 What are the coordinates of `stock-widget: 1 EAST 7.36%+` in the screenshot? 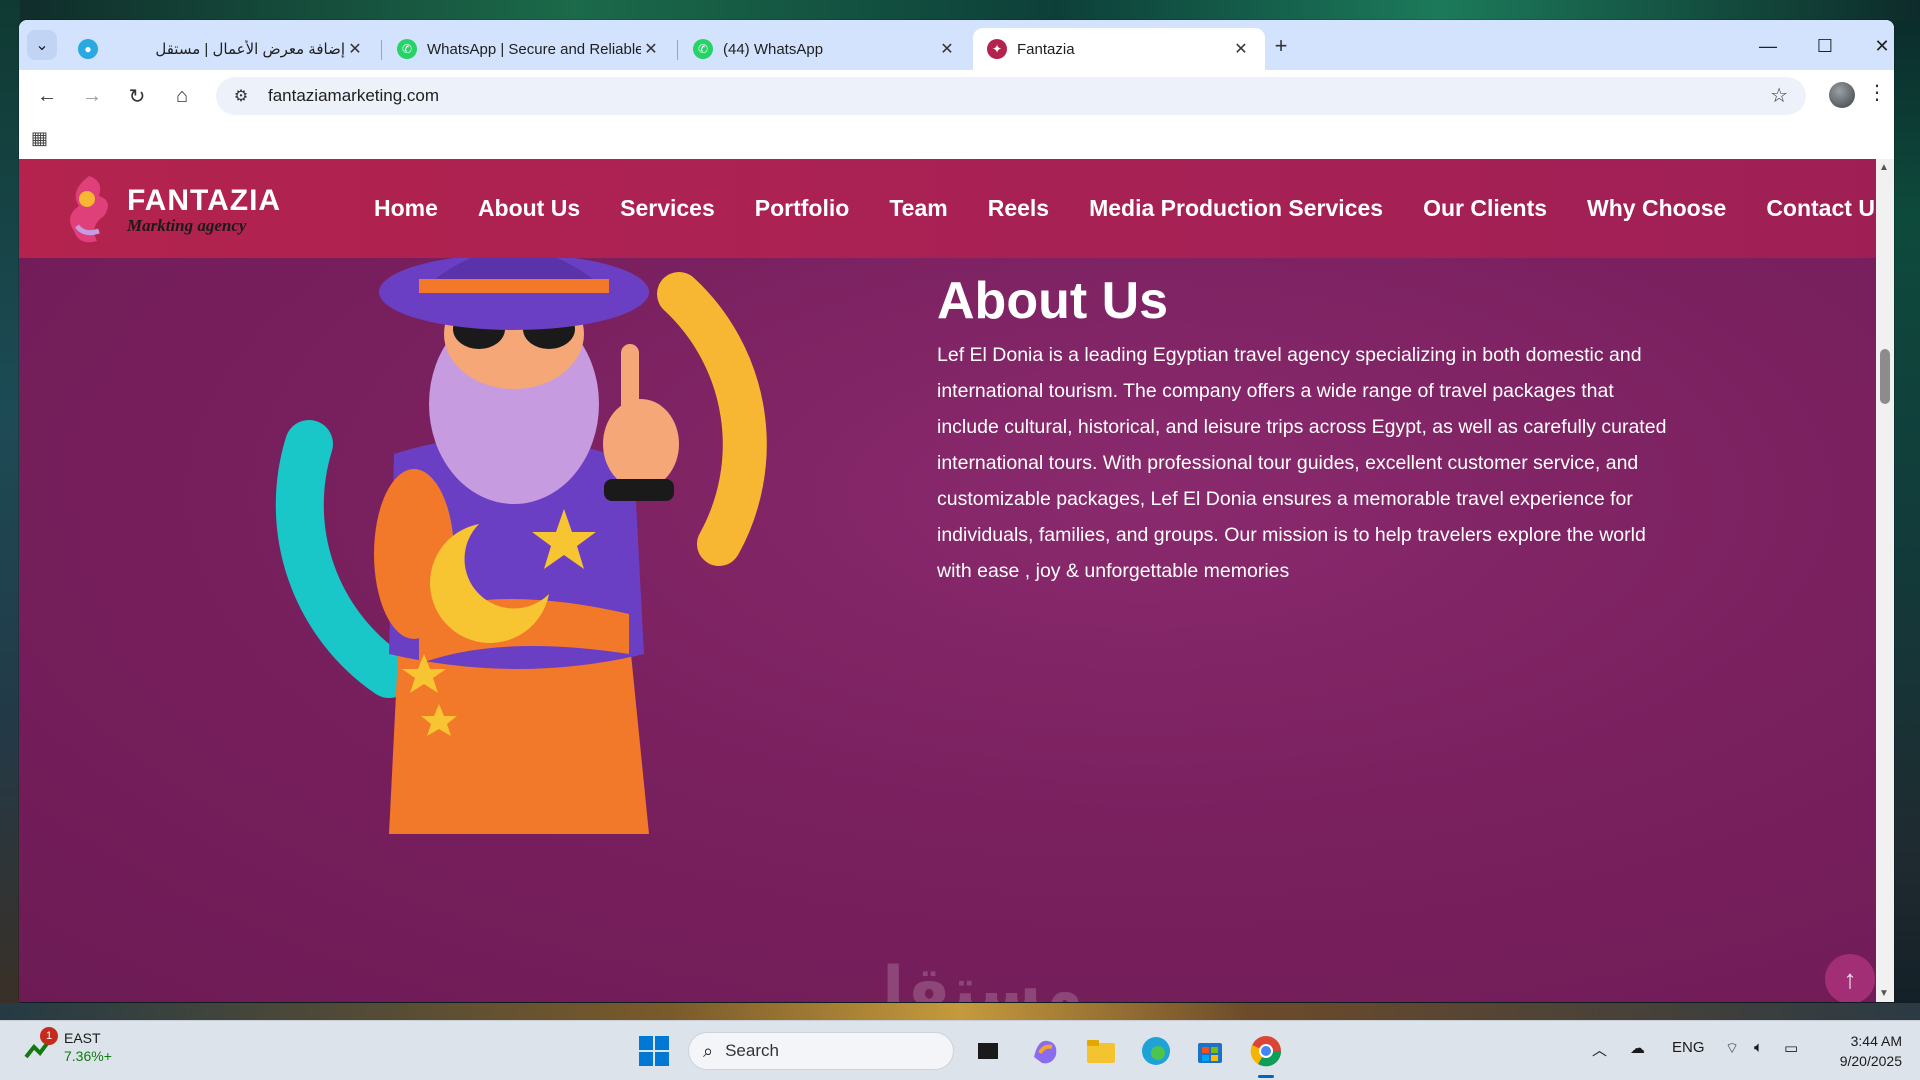 It's located at (68, 1046).